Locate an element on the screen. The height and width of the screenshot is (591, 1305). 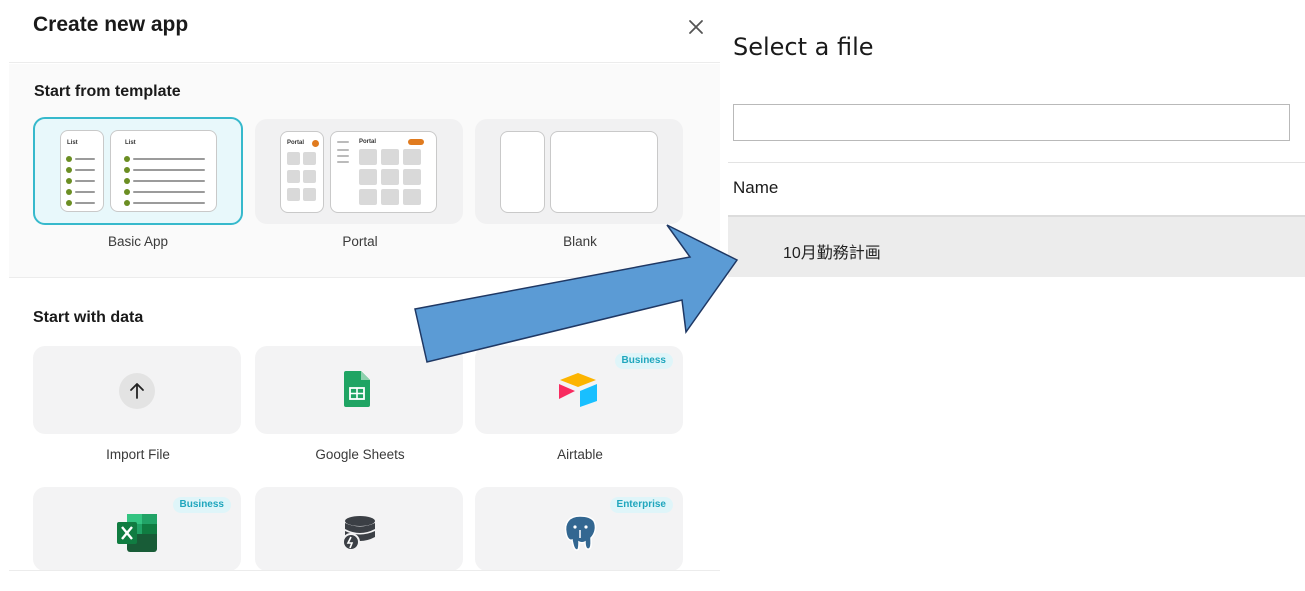
upload-arrow-icon is located at coordinates (137, 391).